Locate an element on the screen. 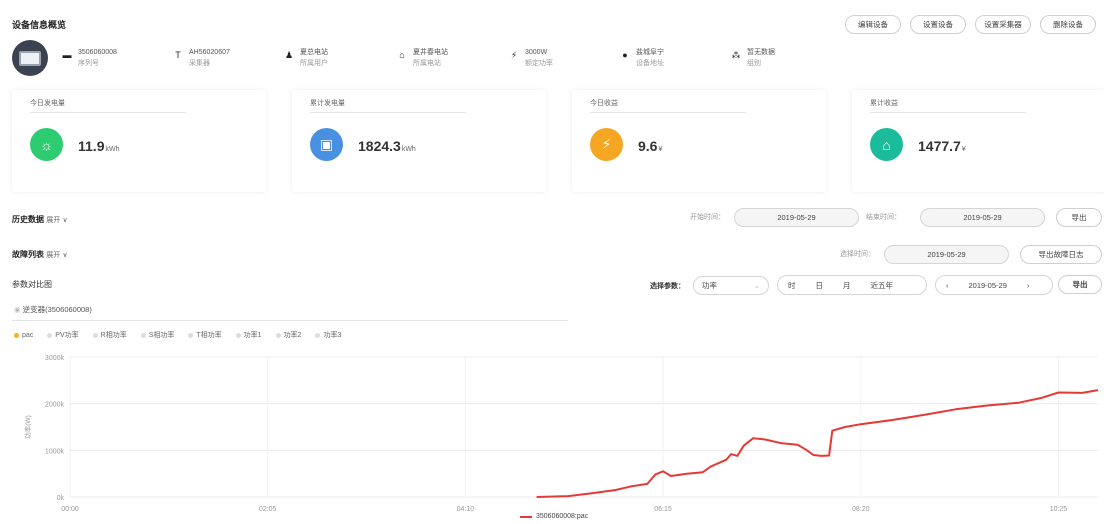  page-title: 设备信息概览 is located at coordinates (39, 25).